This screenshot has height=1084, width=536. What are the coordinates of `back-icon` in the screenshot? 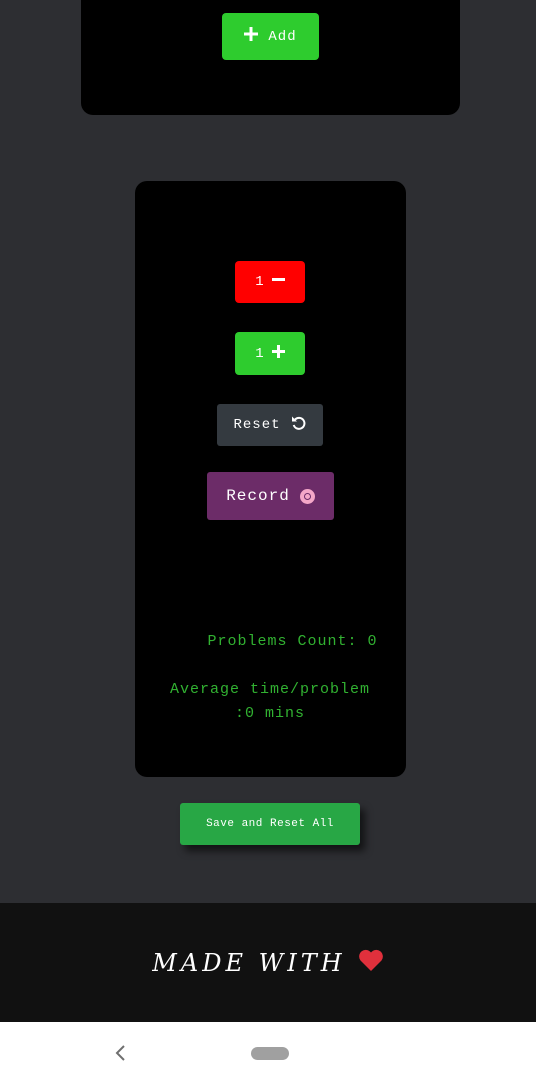 It's located at (121, 1053).